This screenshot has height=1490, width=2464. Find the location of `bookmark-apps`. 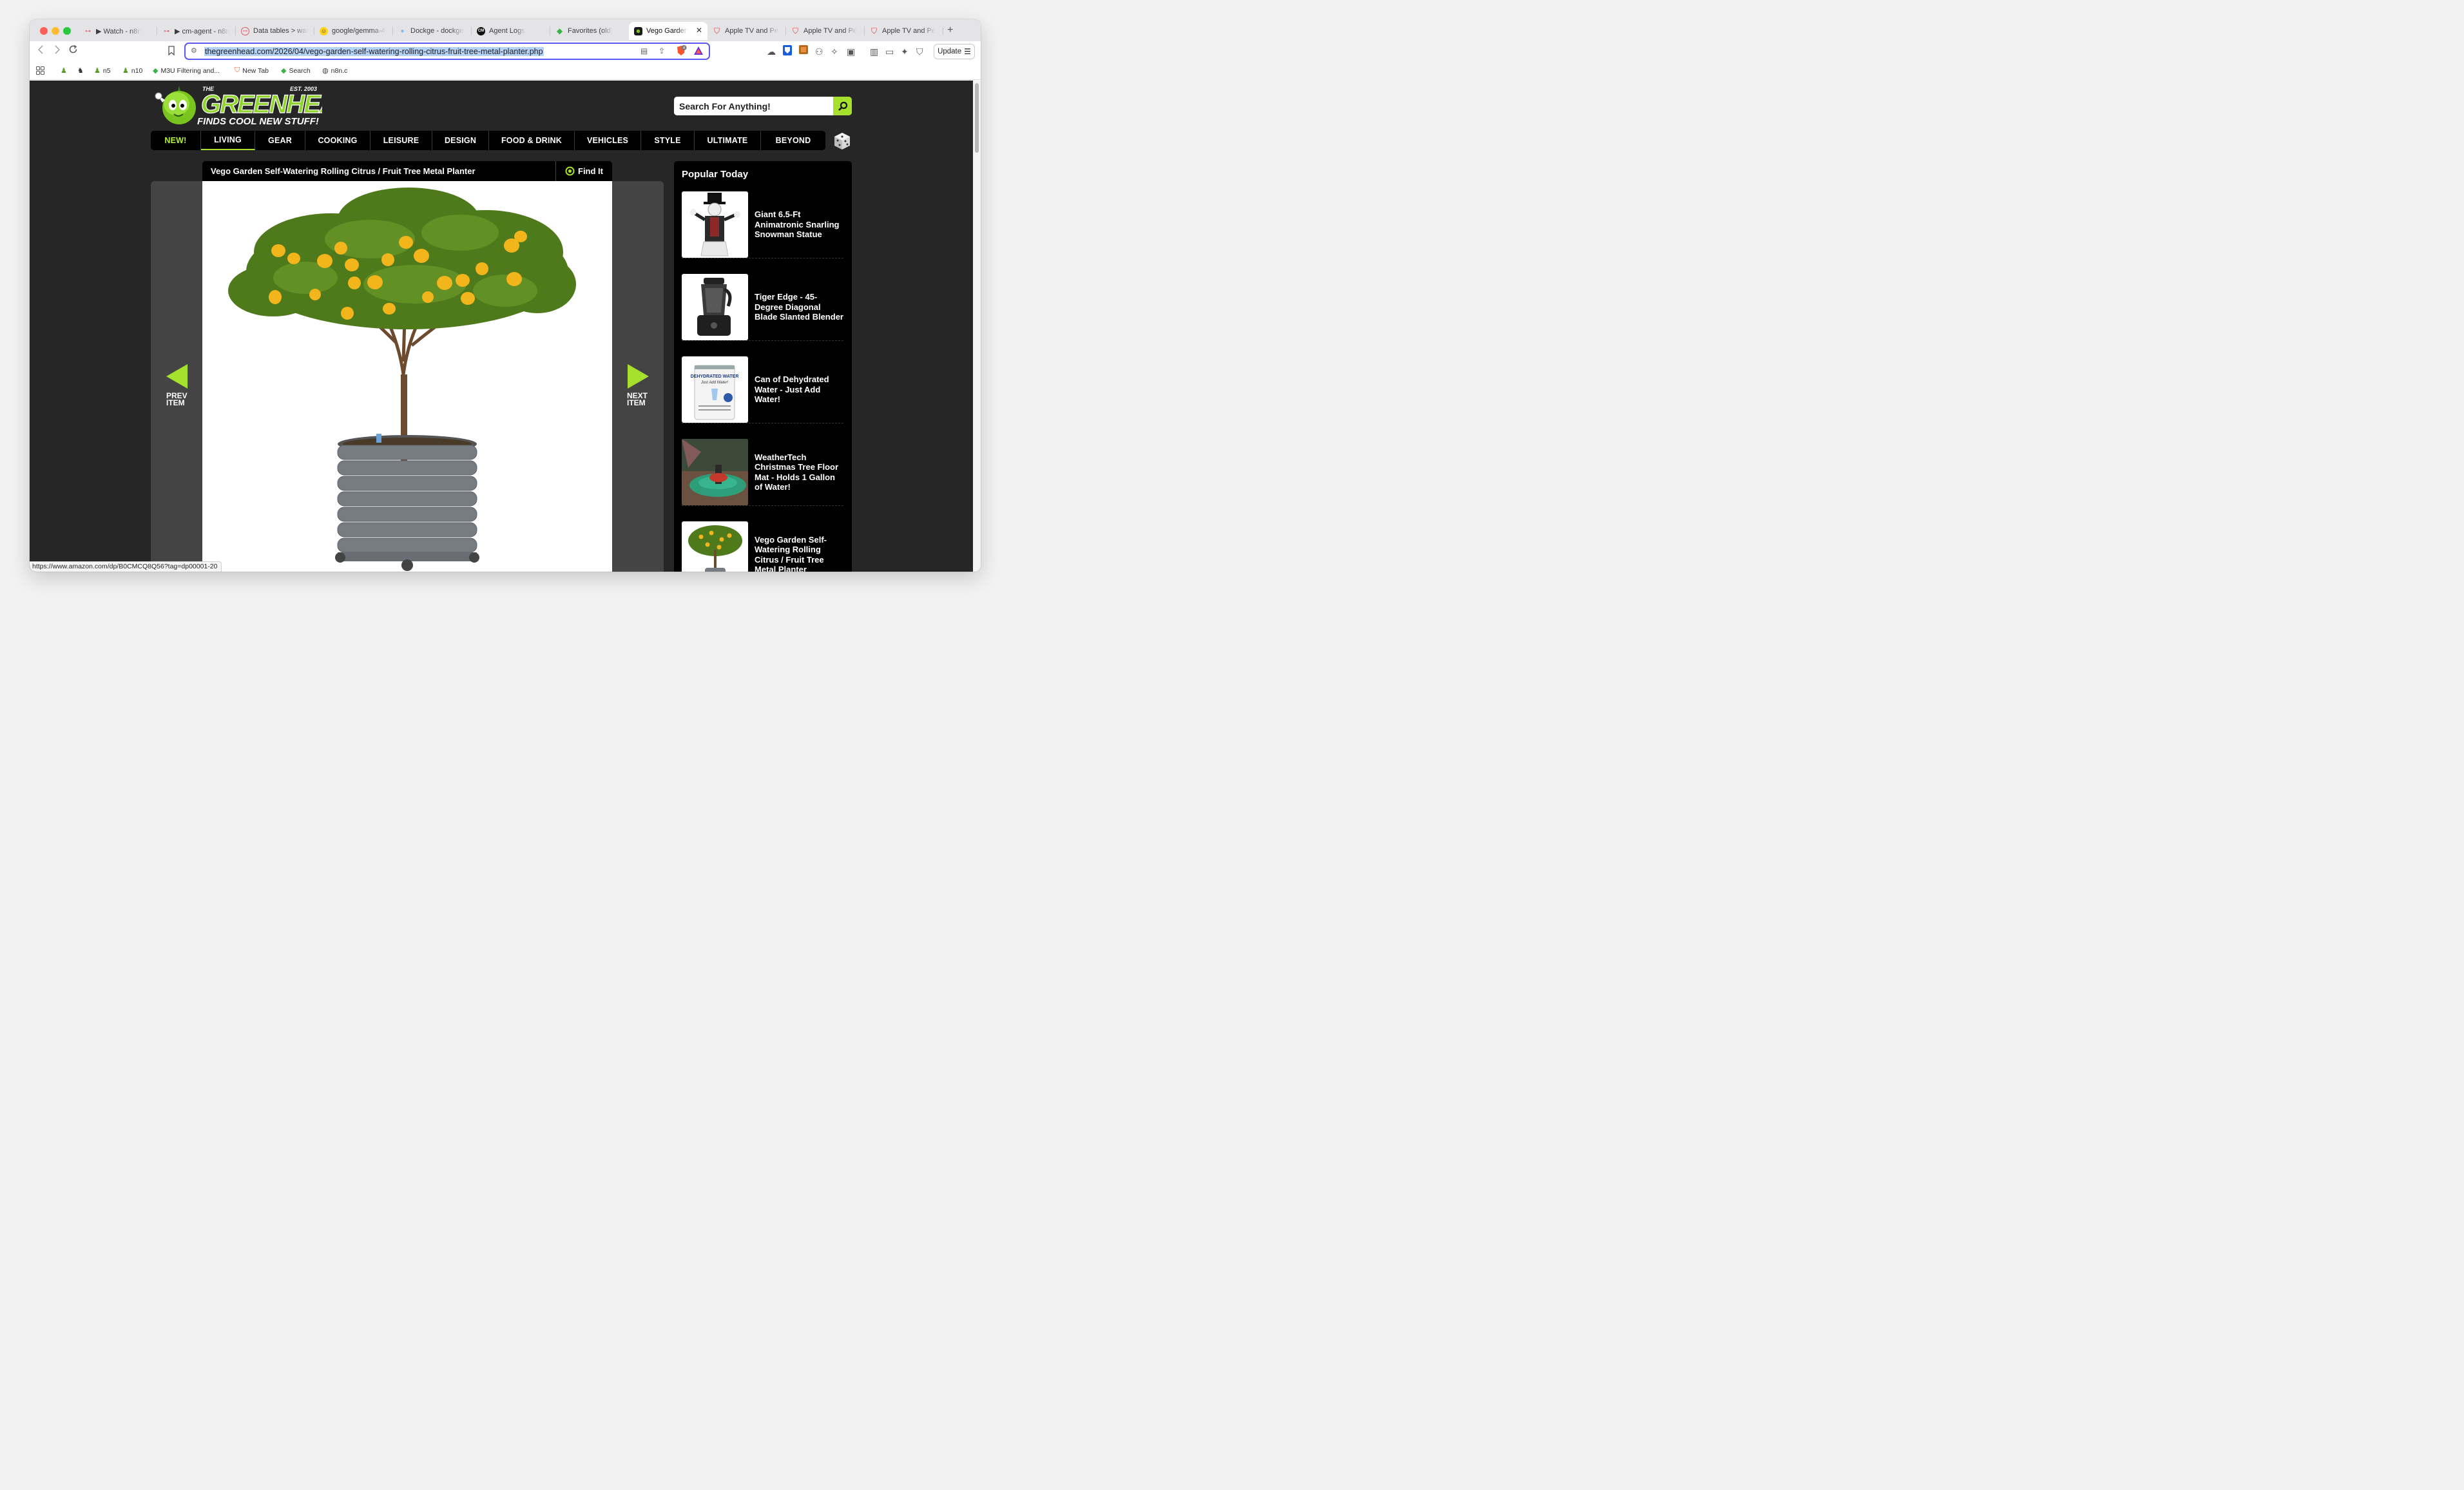

bookmark-apps is located at coordinates (40, 72).